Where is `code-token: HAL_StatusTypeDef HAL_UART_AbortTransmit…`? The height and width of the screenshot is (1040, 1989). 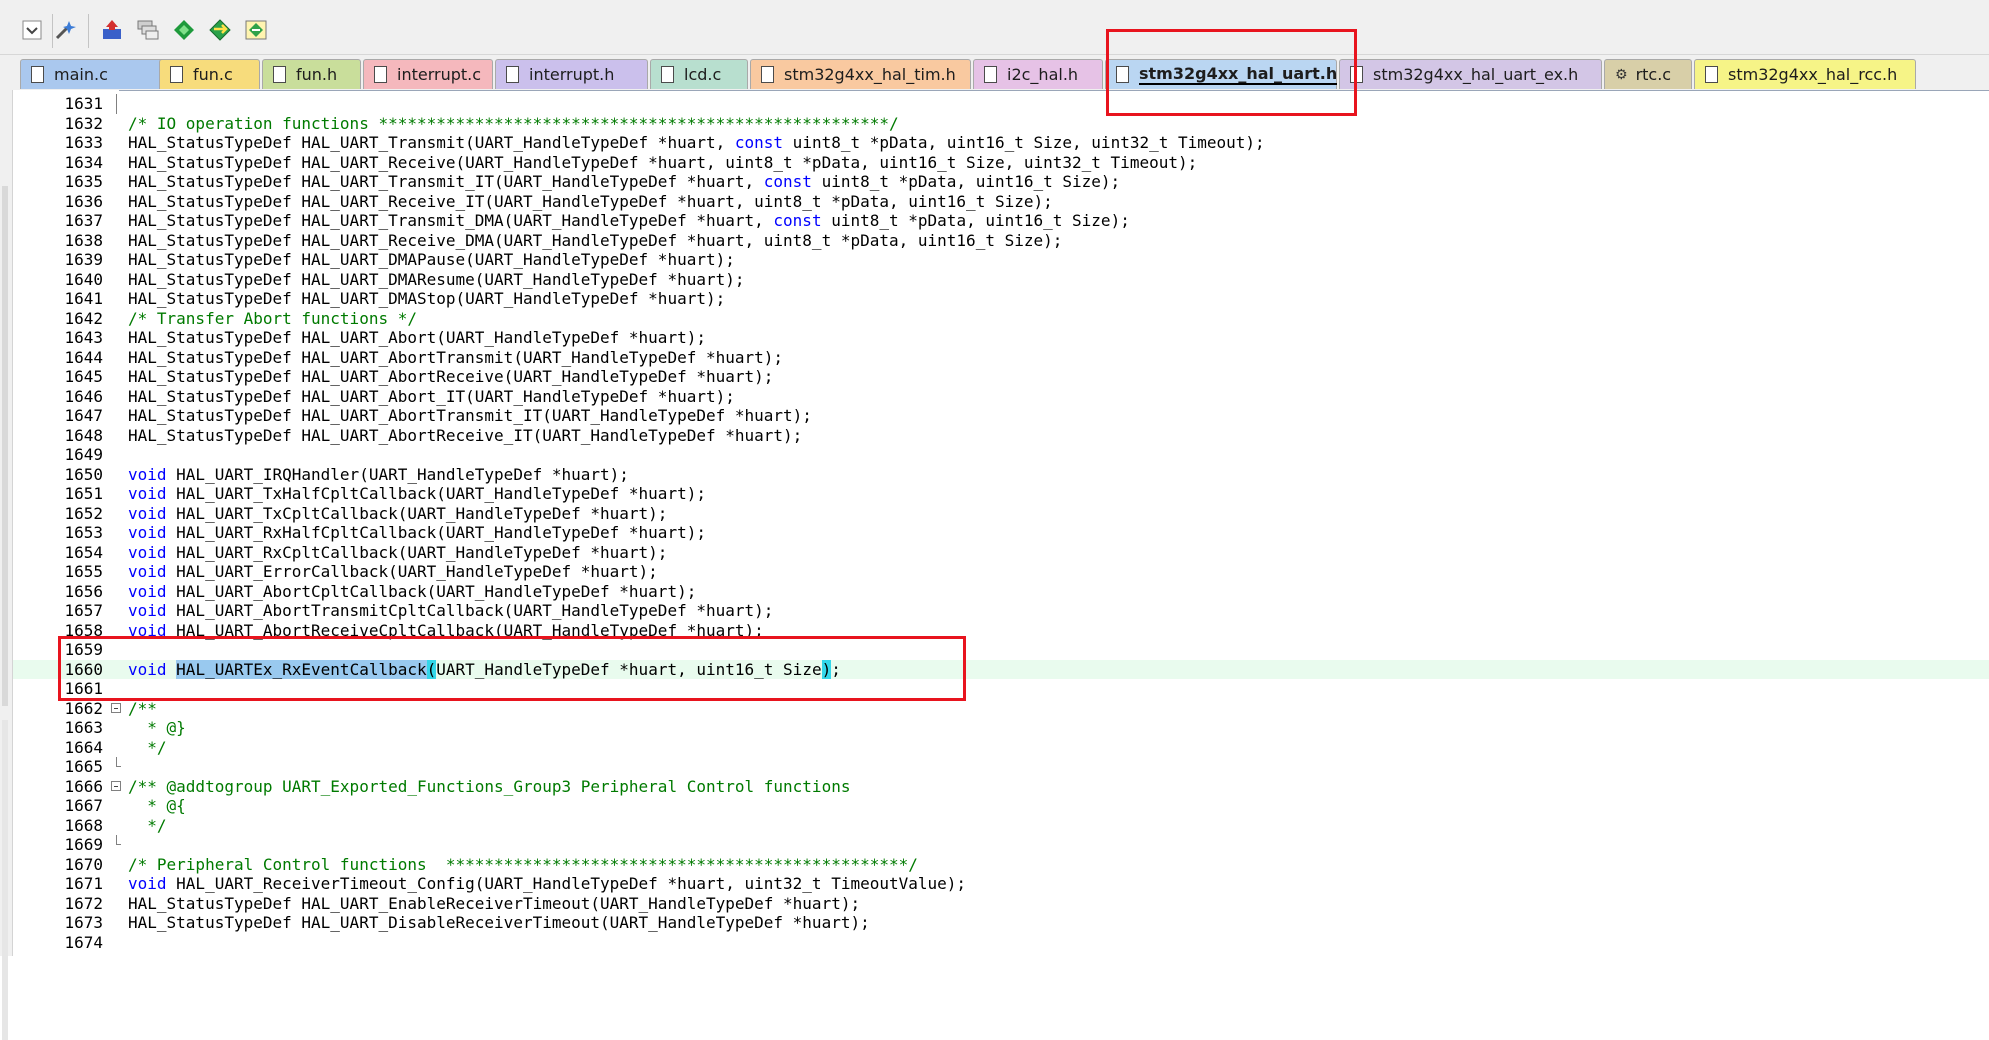
code-token: HAL_StatusTypeDef HAL_UART_AbortTransmit… is located at coordinates (470, 415).